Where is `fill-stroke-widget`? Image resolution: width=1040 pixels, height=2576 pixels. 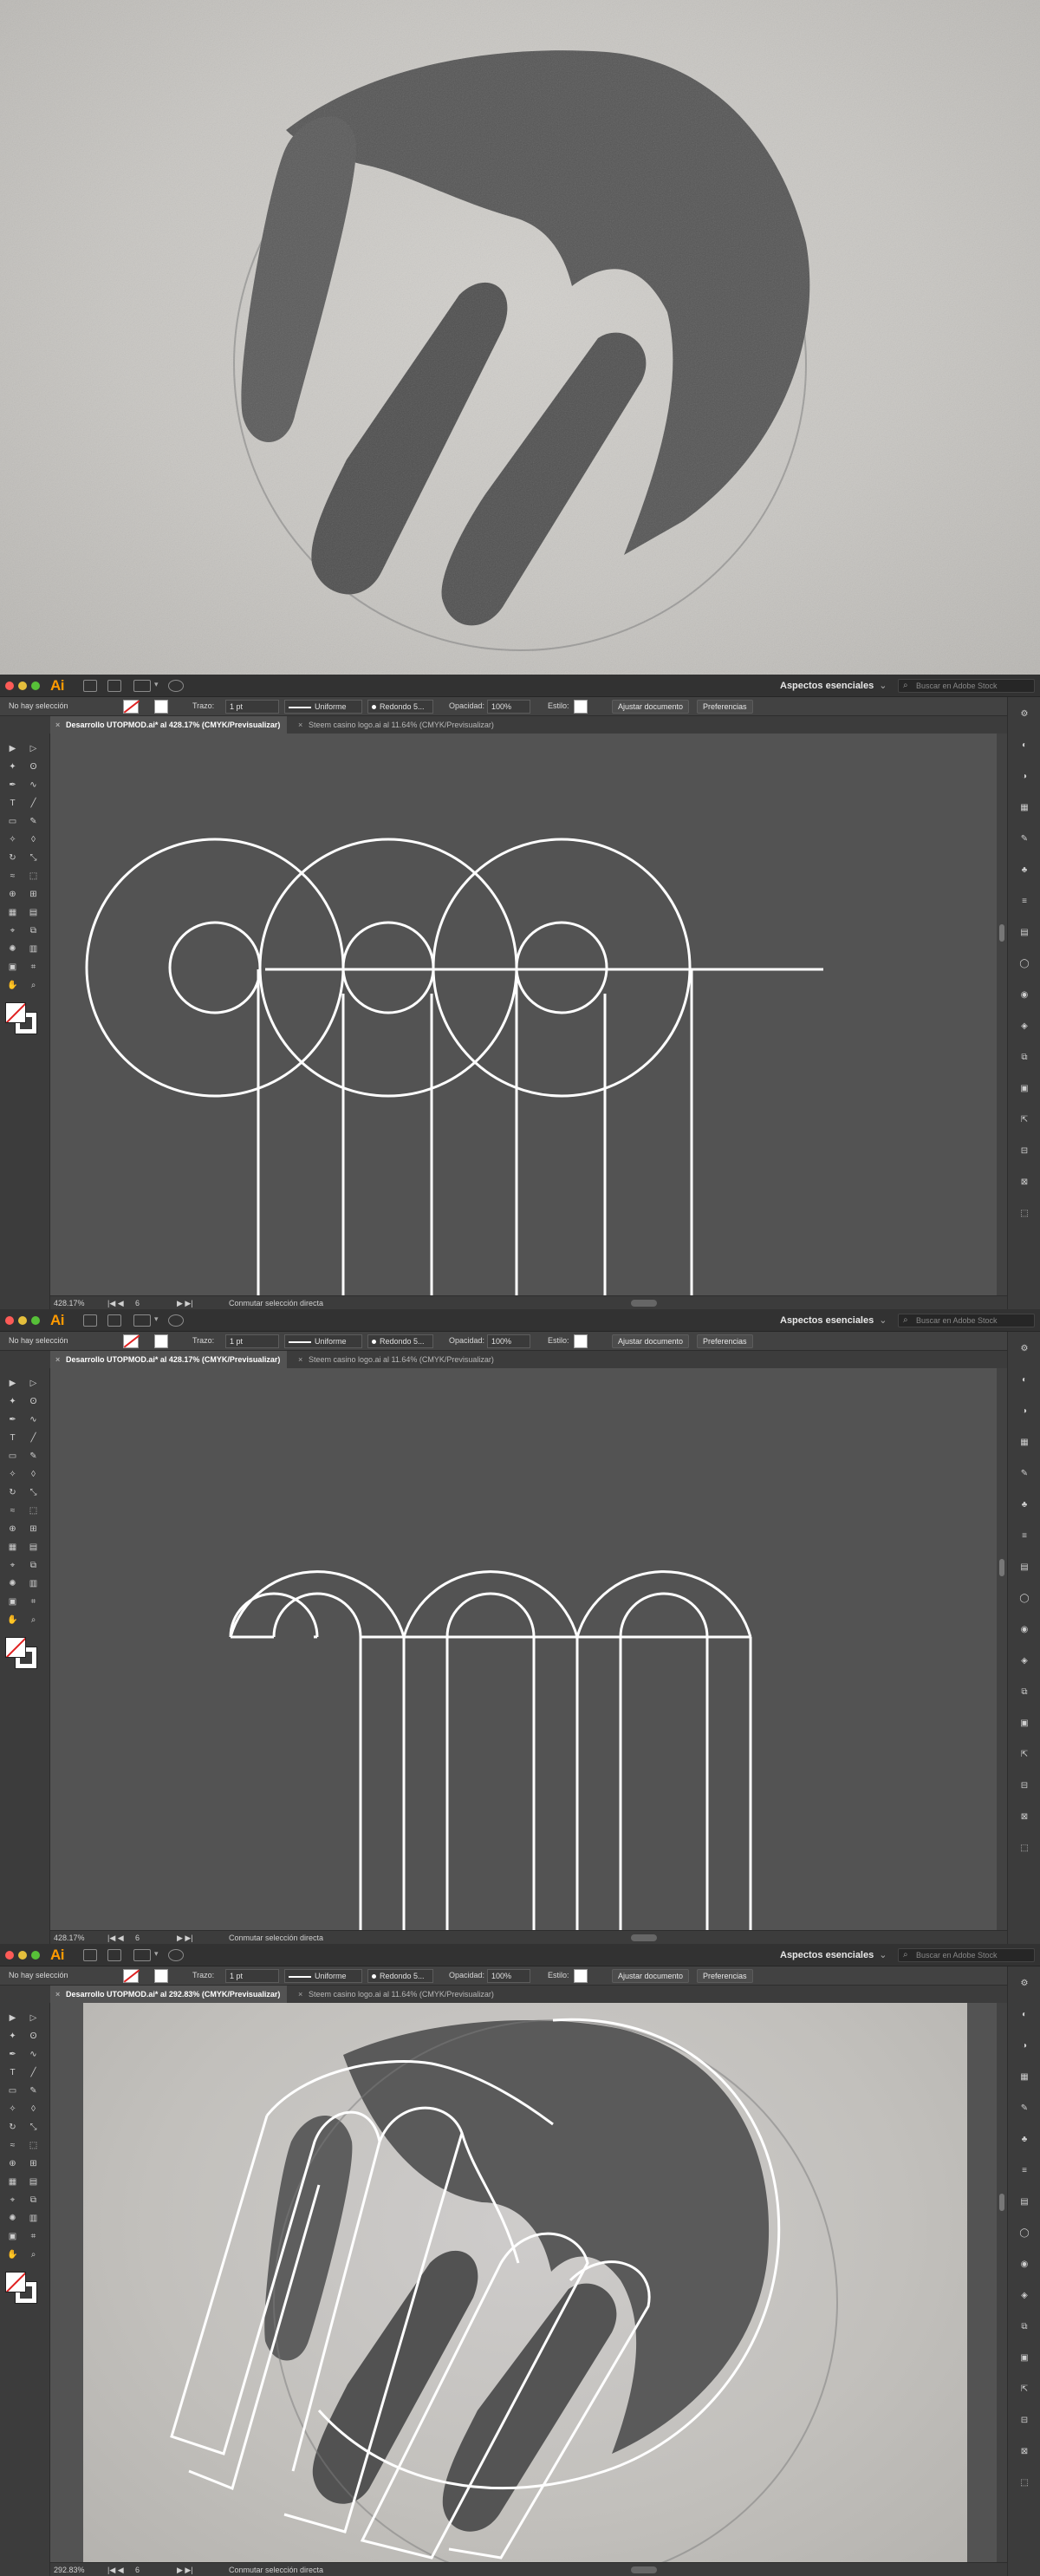
fill-stroke-widget is located at coordinates (22, 1020).